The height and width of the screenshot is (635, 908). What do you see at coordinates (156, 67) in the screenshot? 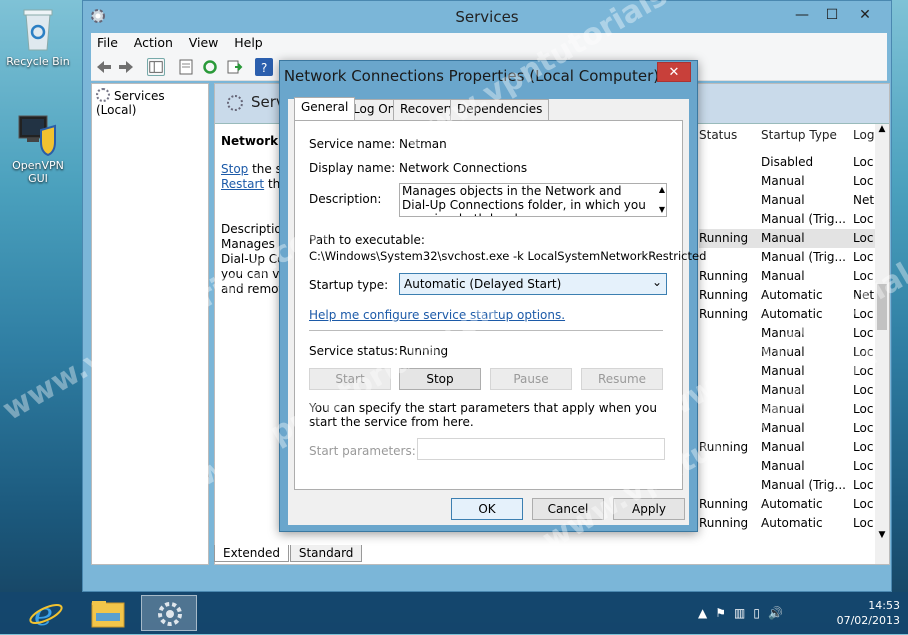
I see `show-hide-tree-icon` at bounding box center [156, 67].